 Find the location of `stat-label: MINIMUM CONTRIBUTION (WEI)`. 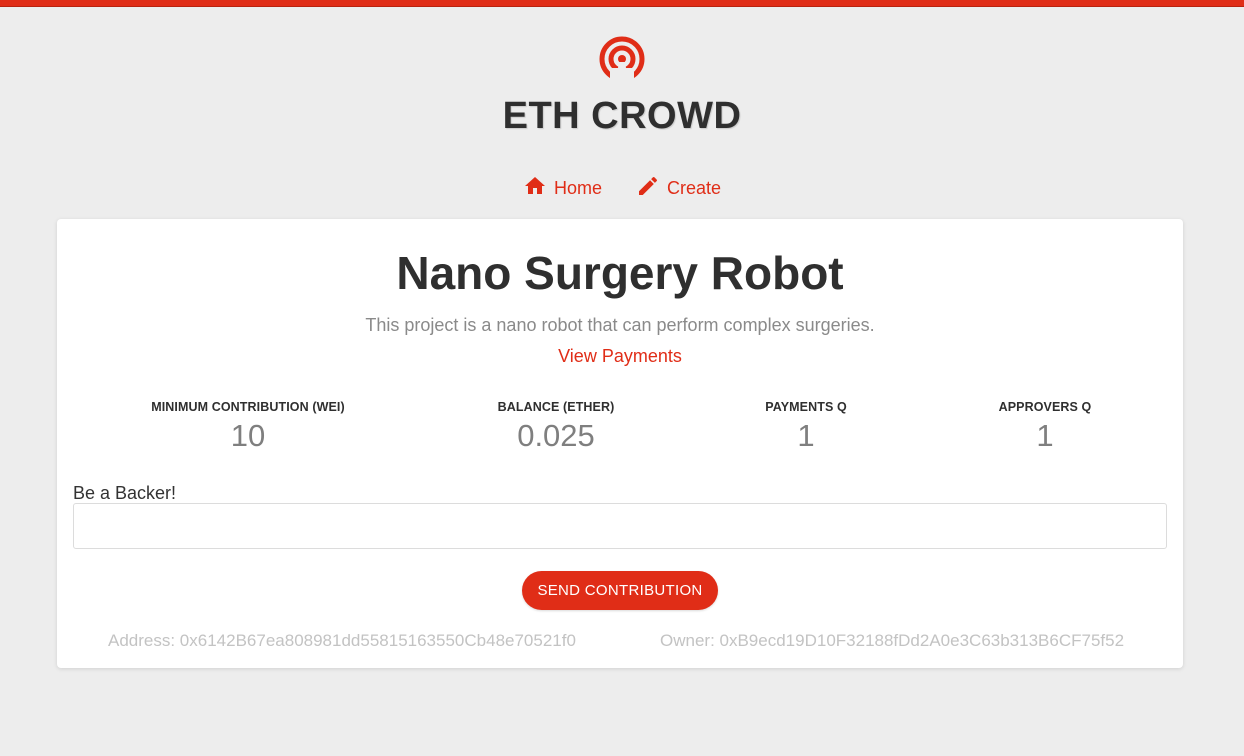

stat-label: MINIMUM CONTRIBUTION (WEI) is located at coordinates (248, 407).